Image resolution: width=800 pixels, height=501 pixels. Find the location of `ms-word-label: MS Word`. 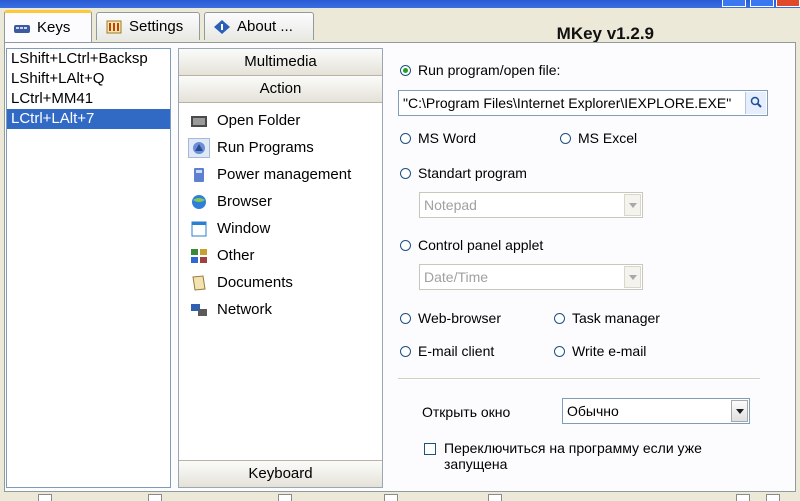

ms-word-label: MS Word is located at coordinates (447, 138).